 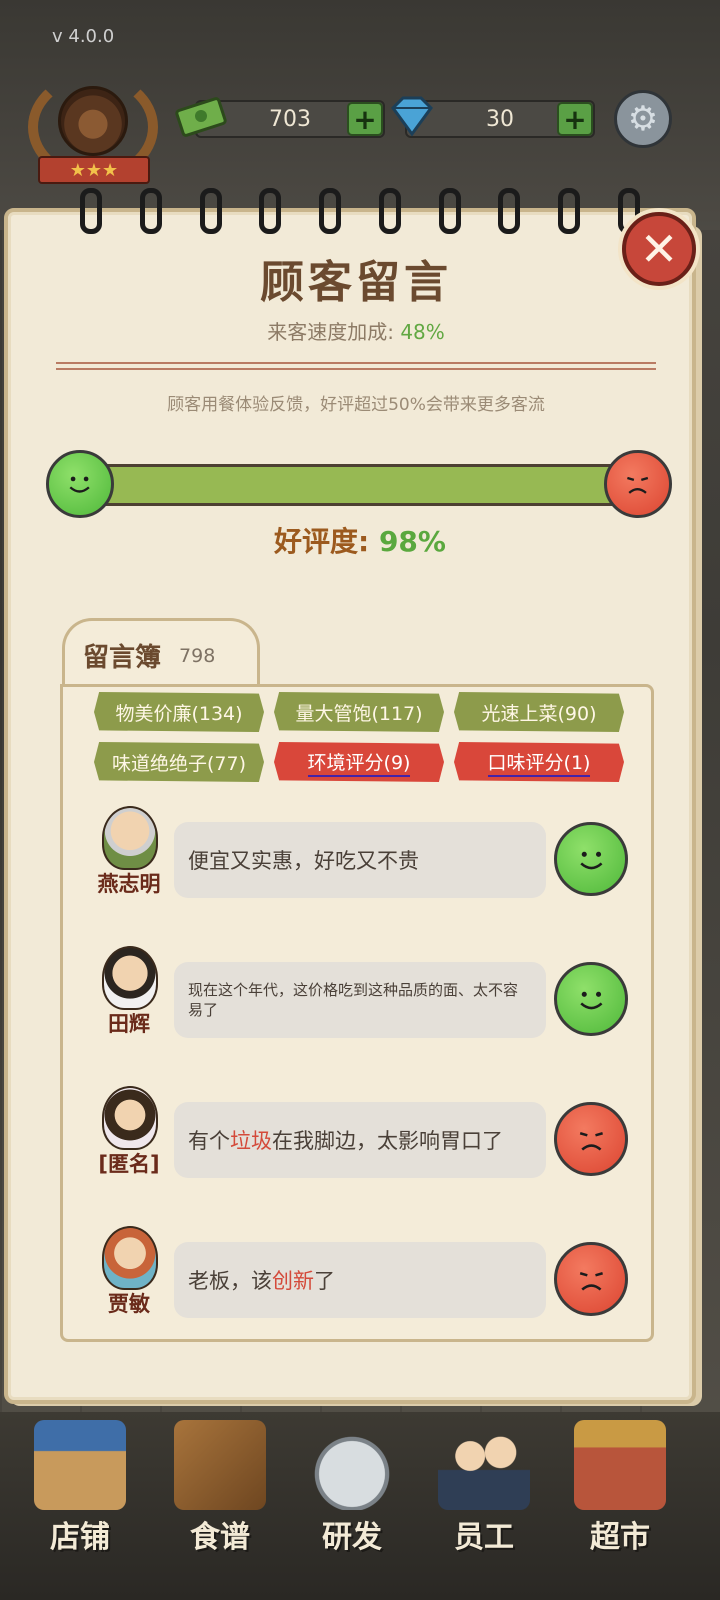 I want to click on message-text: 老板，该创新了, so click(x=261, y=1280).